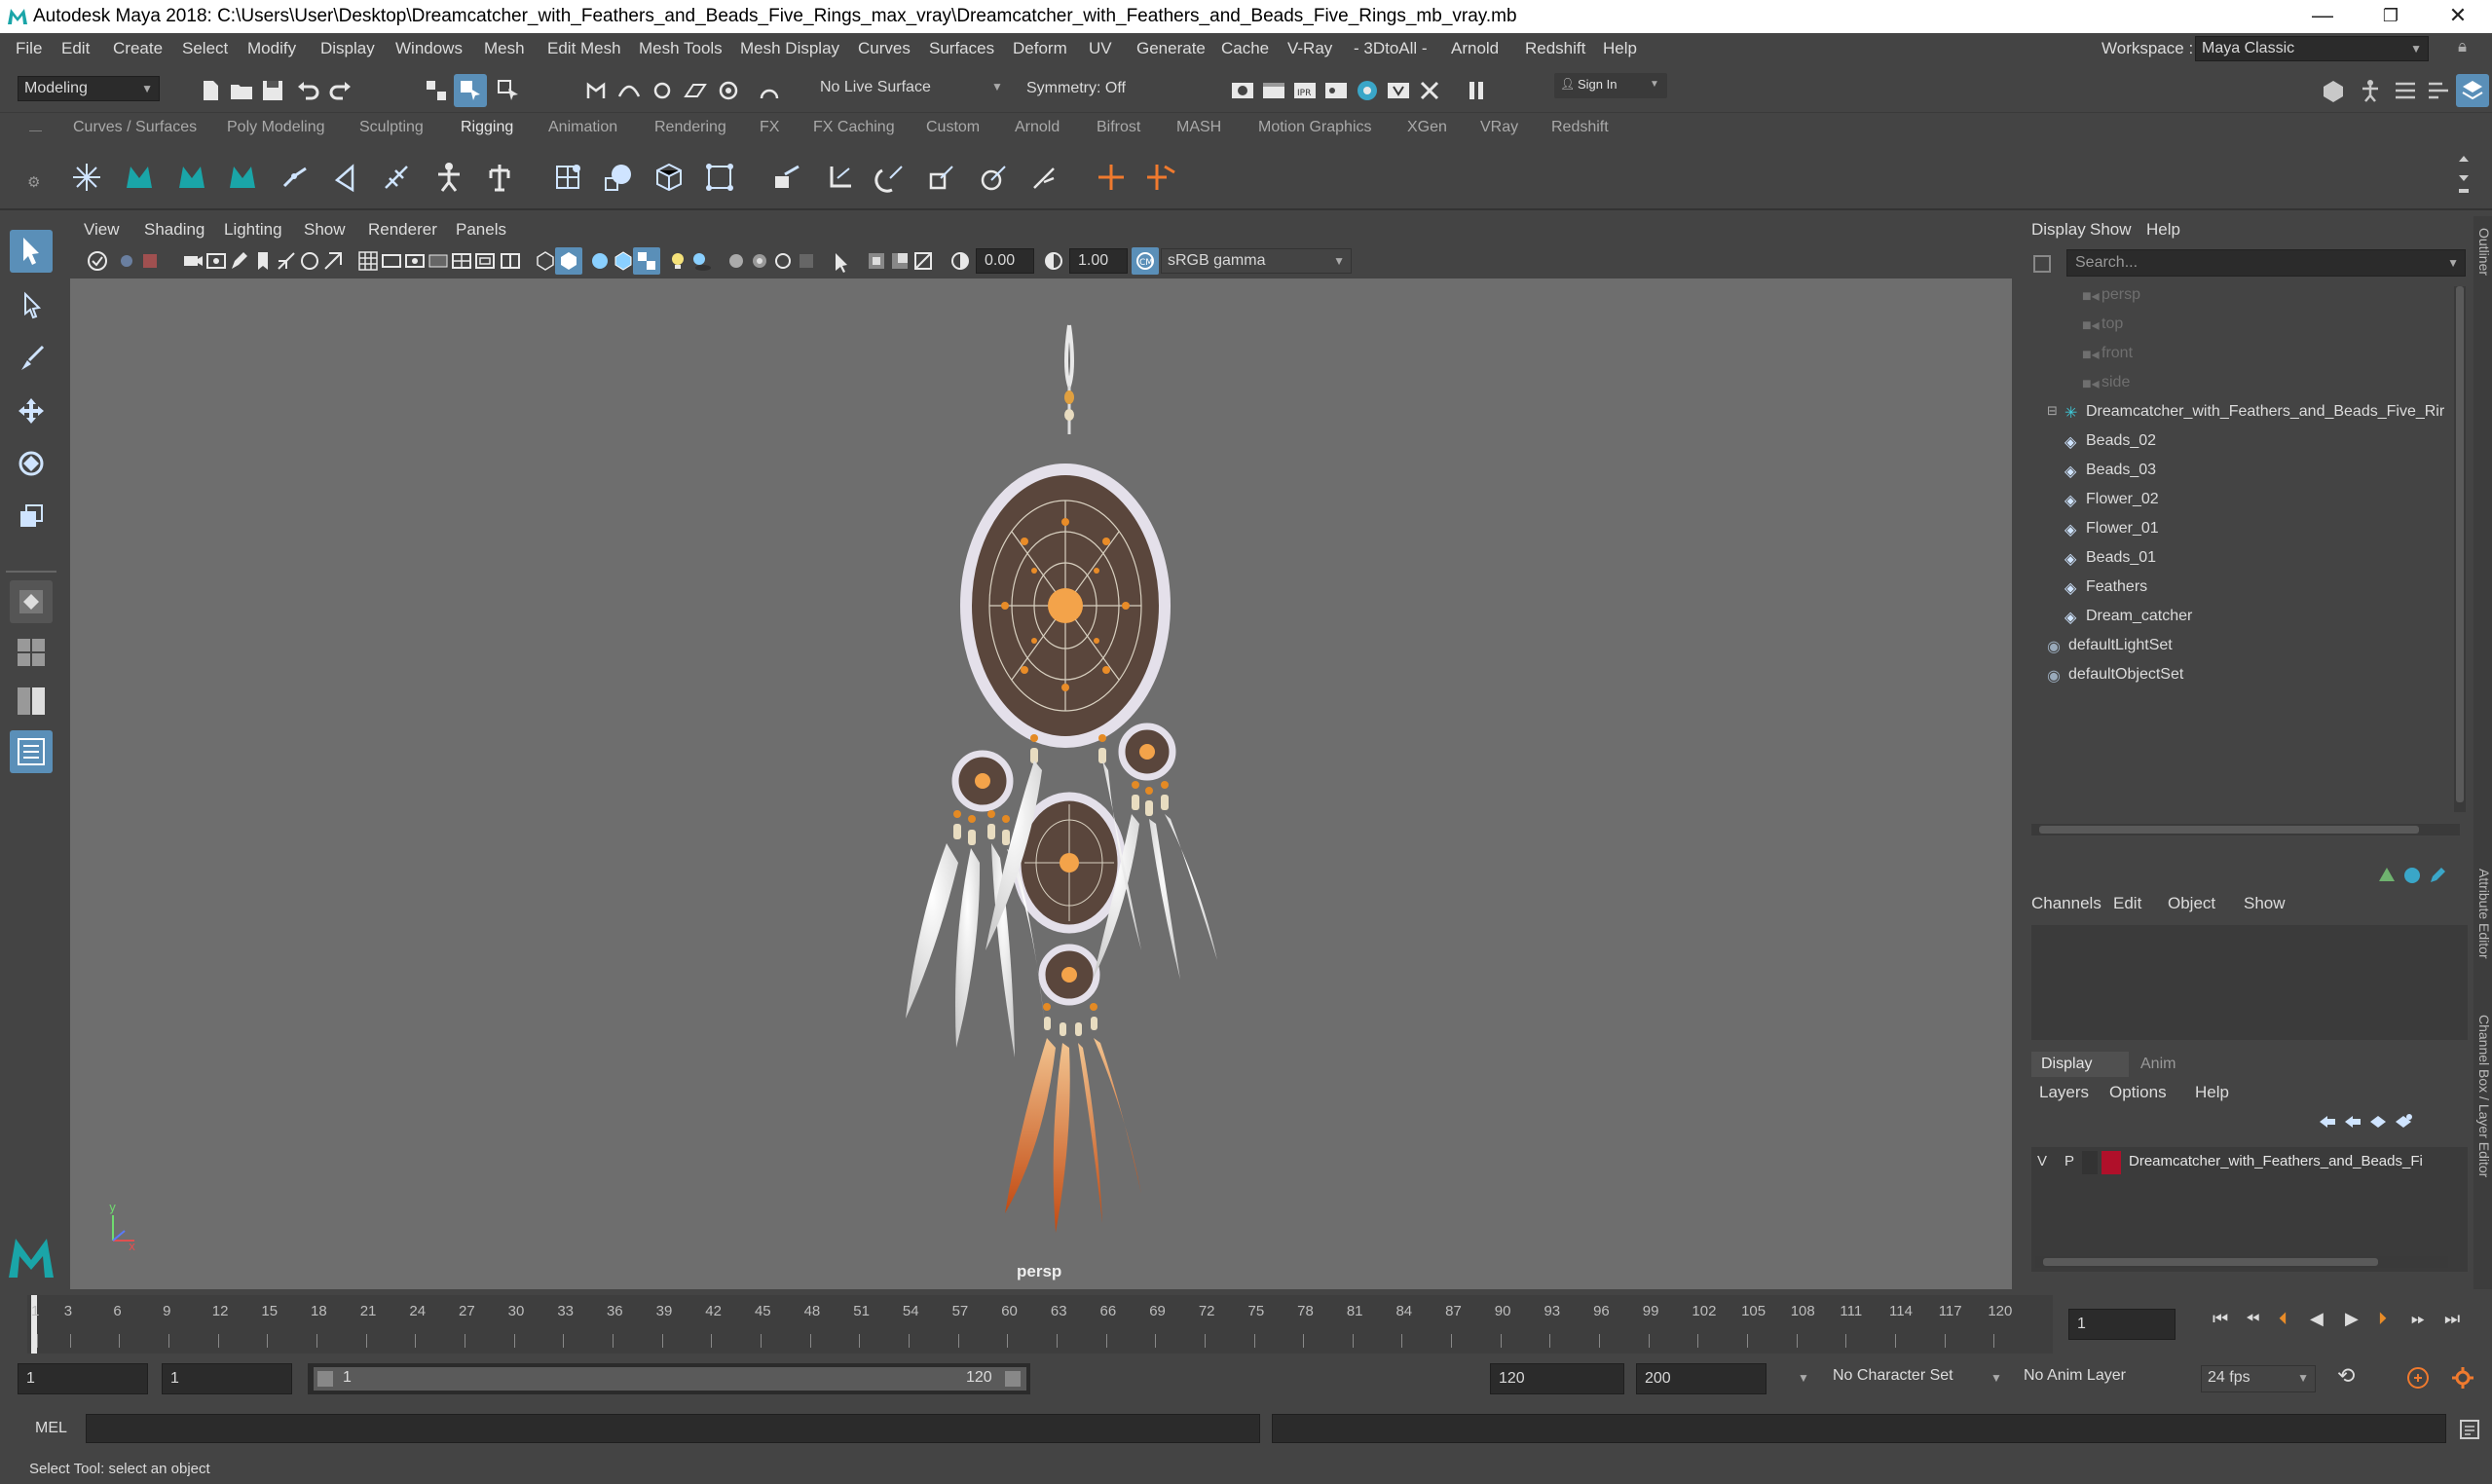  Describe the element at coordinates (126, 261) in the screenshot. I see `camera-attributes-icon` at that location.